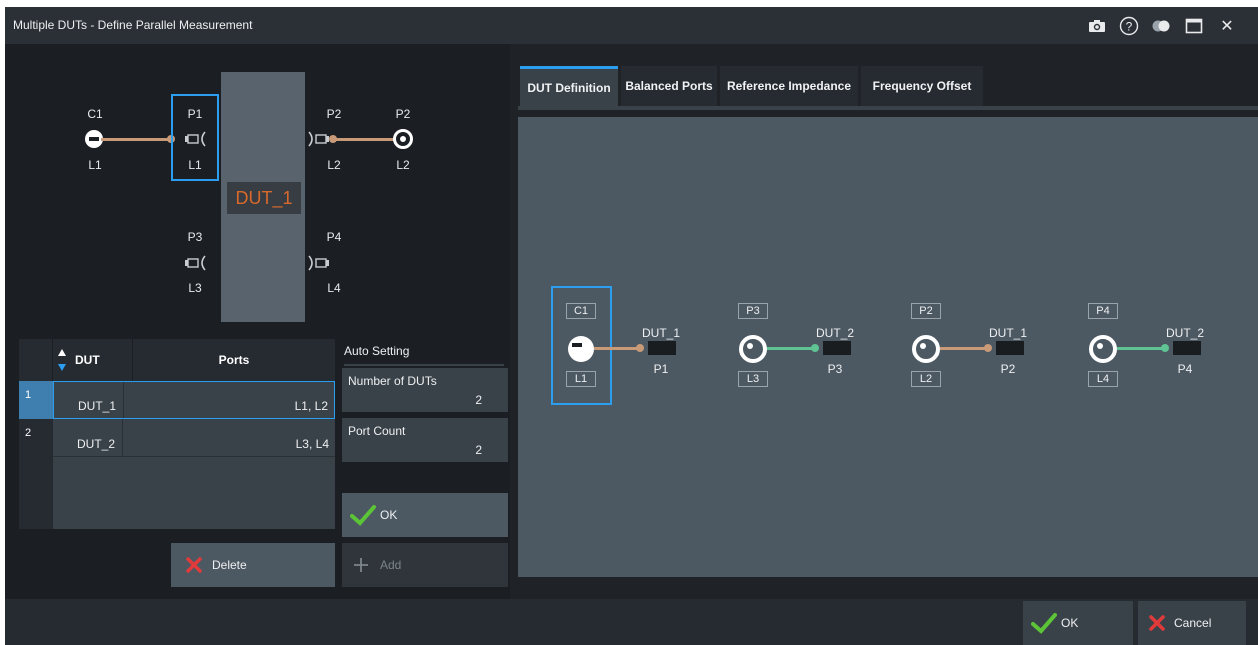 The image size is (1258, 645). I want to click on table-row: DUT_1 L1, L2, so click(194, 400).